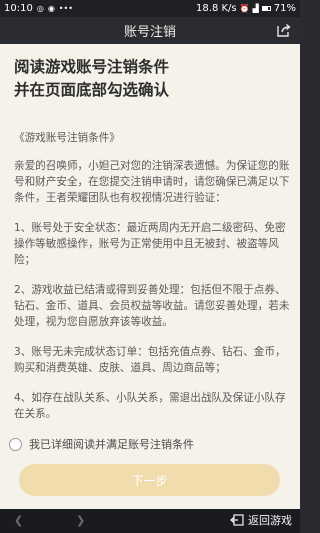 The height and width of the screenshot is (533, 320). I want to click on action-area: 下一步, so click(150, 484).